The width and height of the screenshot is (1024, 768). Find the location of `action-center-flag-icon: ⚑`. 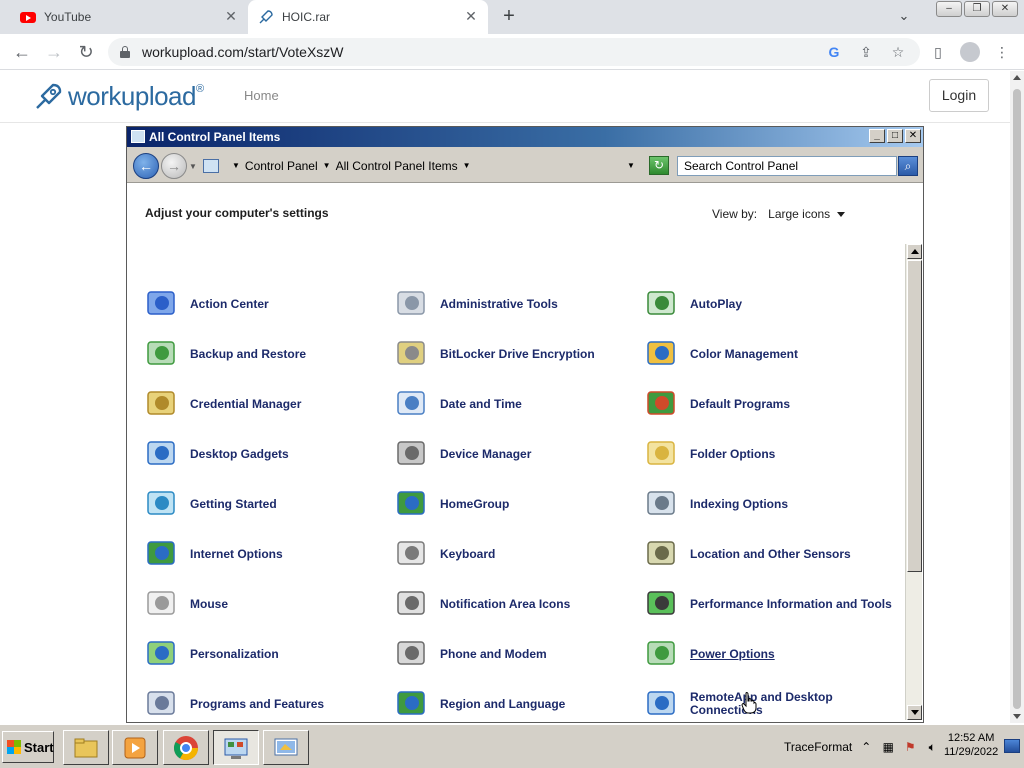

action-center-flag-icon: ⚑ is located at coordinates (910, 747).